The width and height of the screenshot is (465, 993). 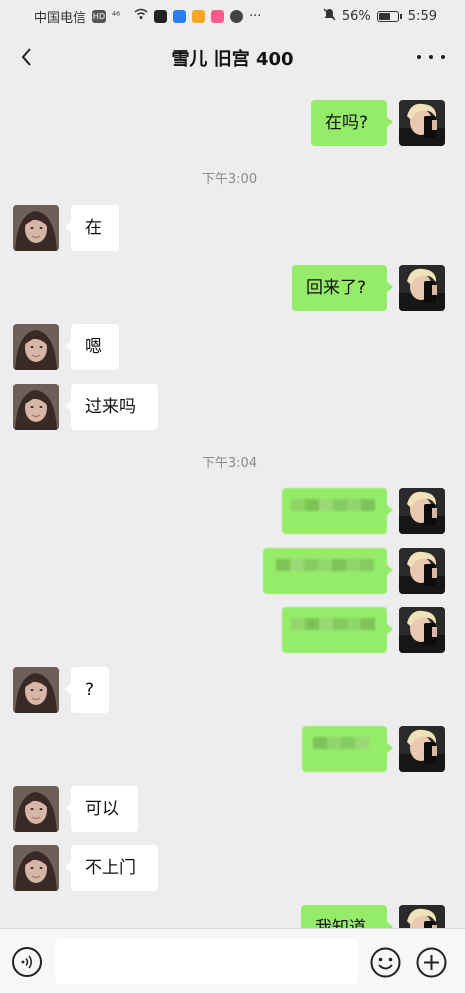 What do you see at coordinates (400, 16) in the screenshot?
I see `battery-cap` at bounding box center [400, 16].